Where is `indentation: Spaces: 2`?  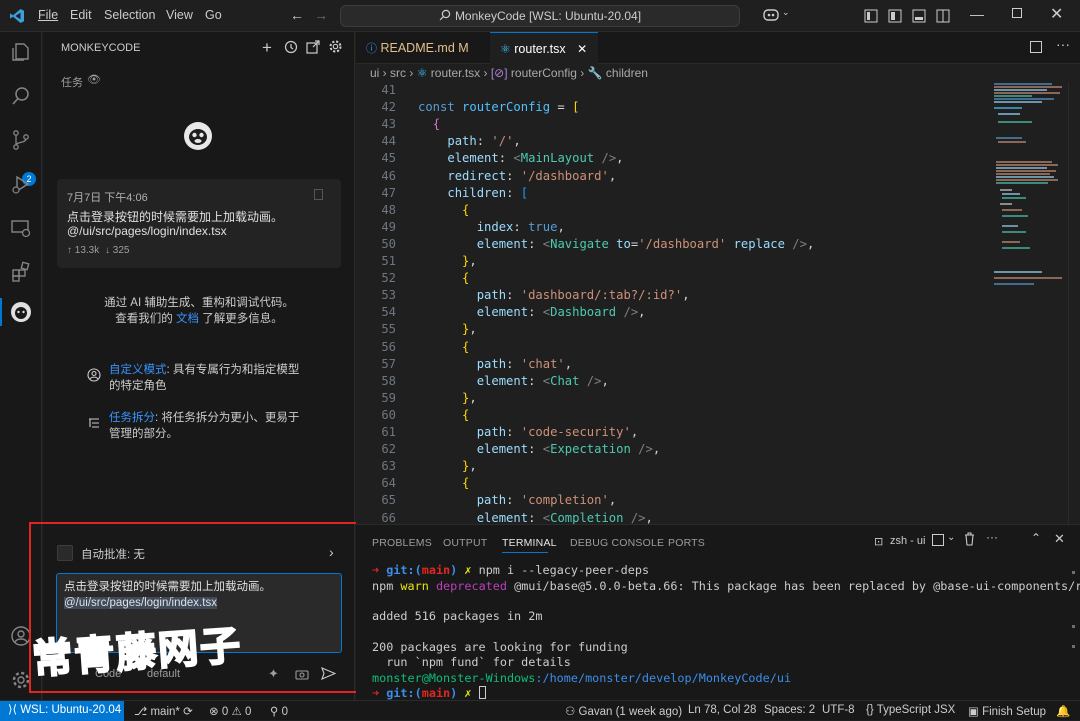 indentation: Spaces: 2 is located at coordinates (789, 710).